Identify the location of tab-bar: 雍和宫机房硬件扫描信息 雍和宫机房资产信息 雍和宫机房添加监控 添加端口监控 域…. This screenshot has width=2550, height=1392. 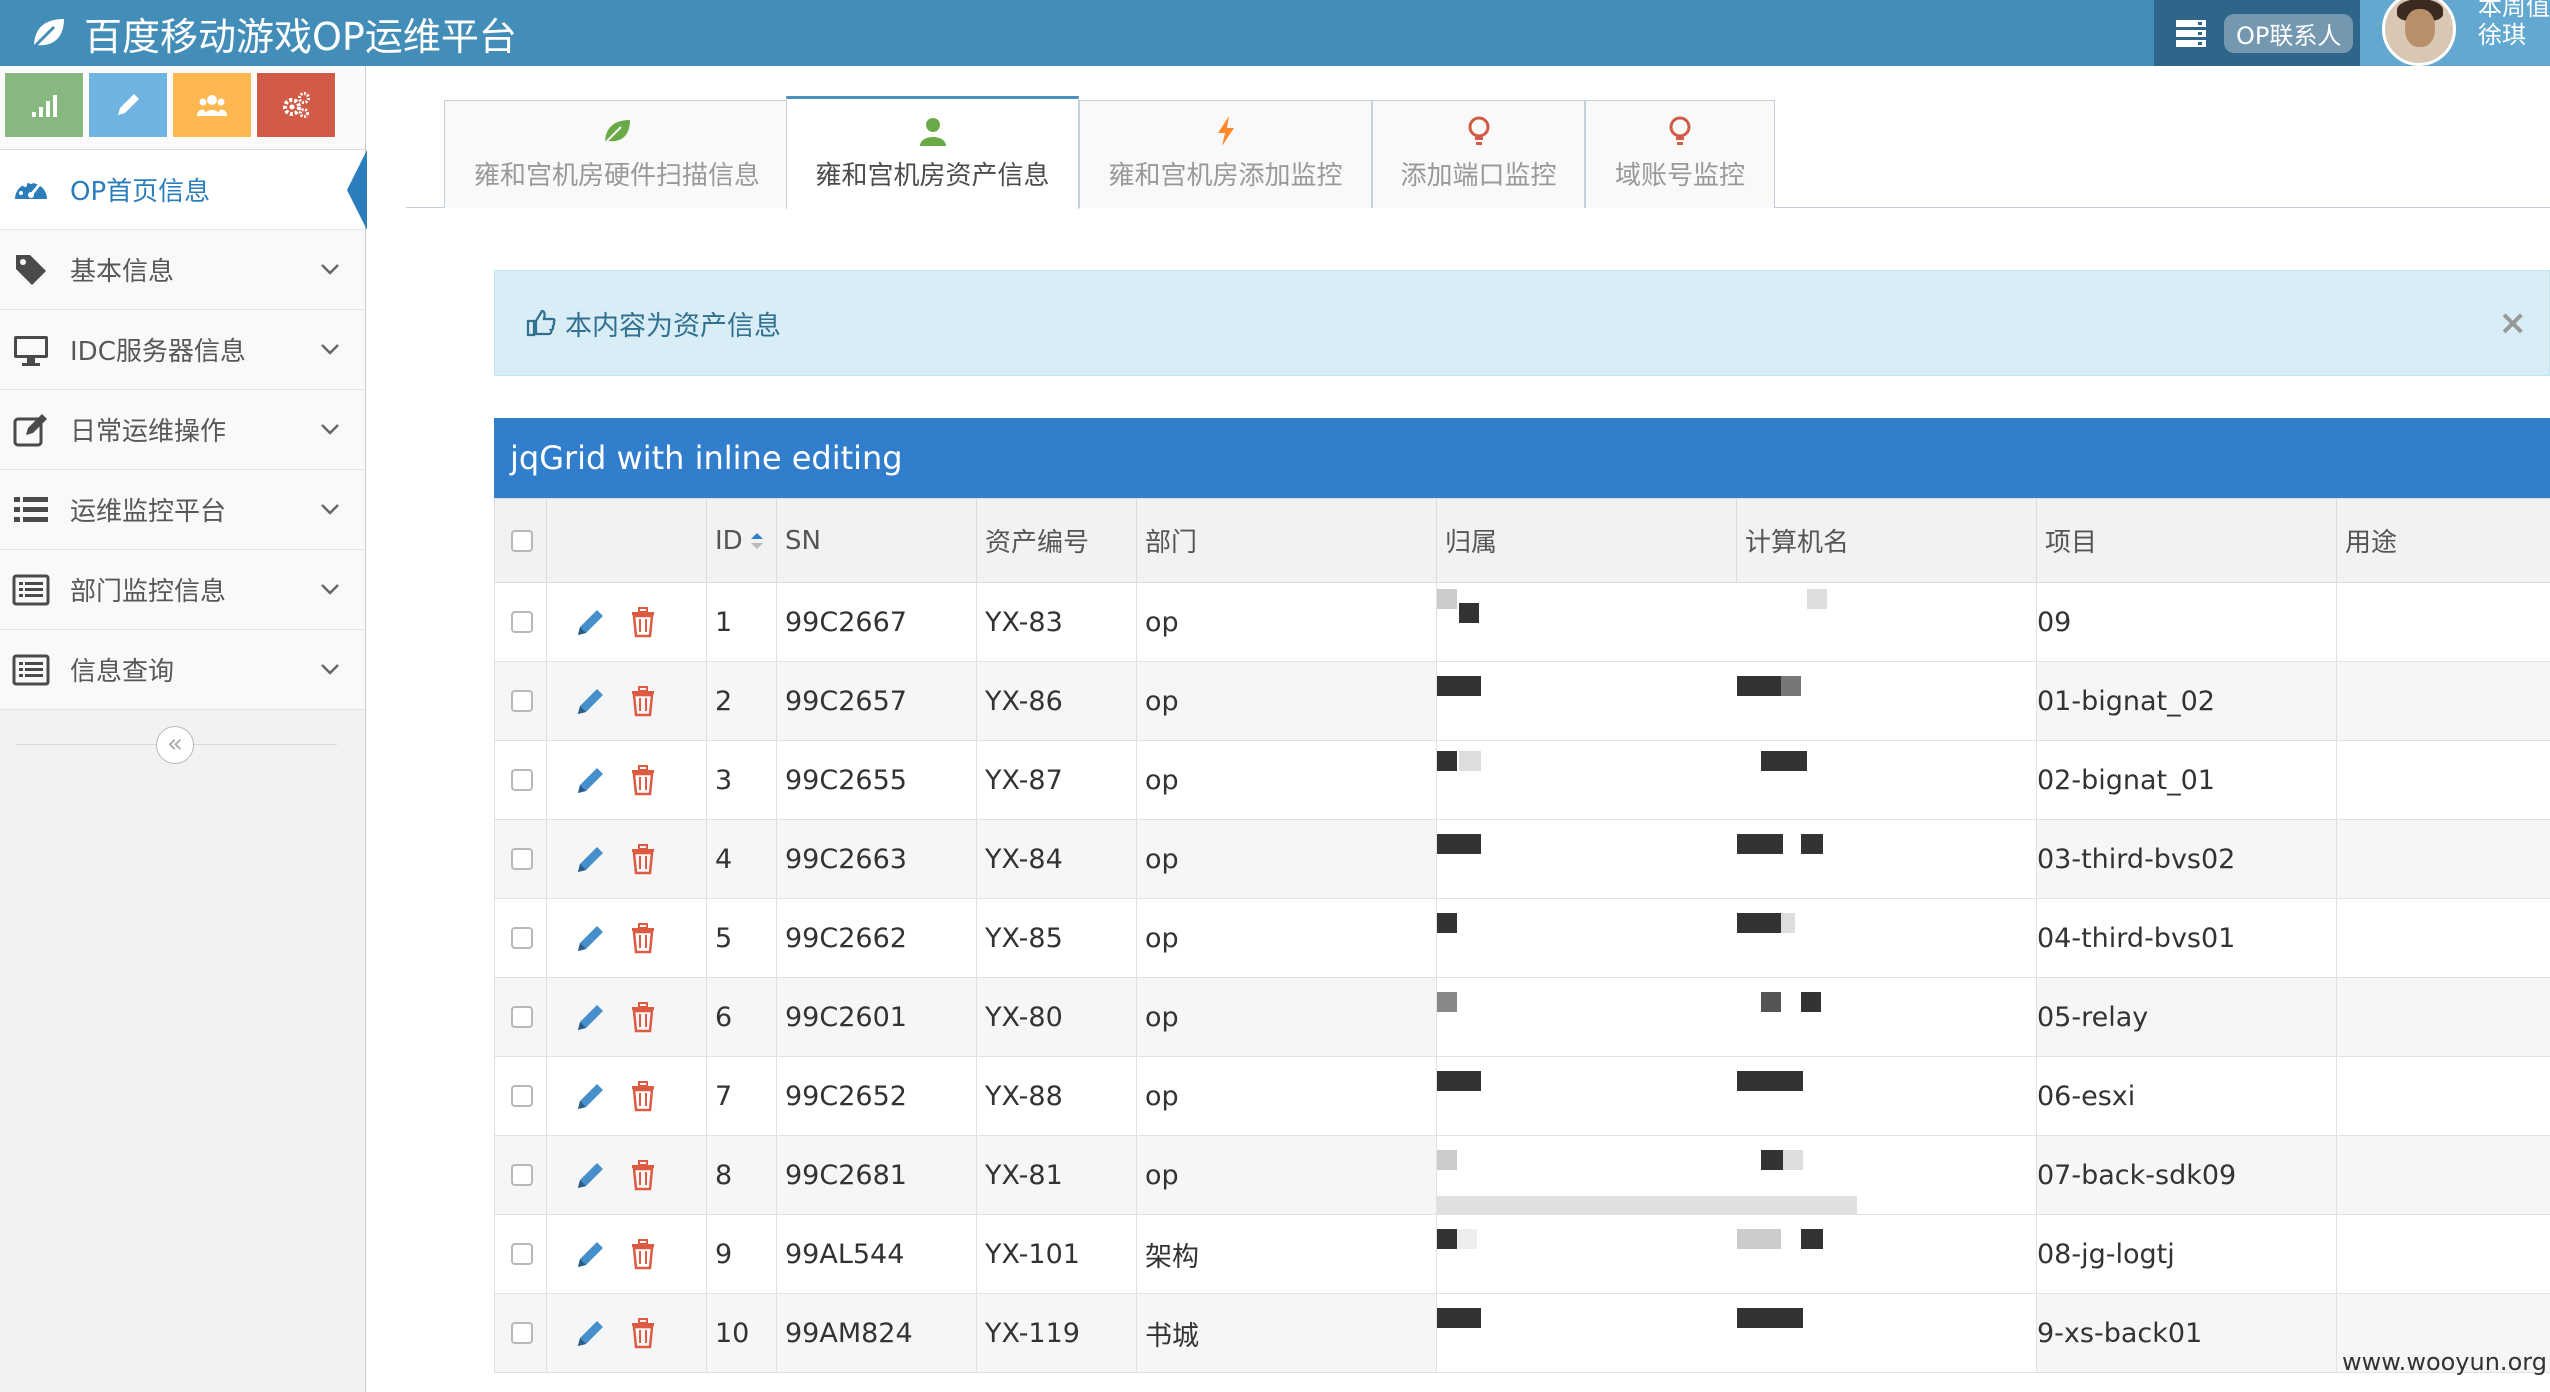
(1478, 152).